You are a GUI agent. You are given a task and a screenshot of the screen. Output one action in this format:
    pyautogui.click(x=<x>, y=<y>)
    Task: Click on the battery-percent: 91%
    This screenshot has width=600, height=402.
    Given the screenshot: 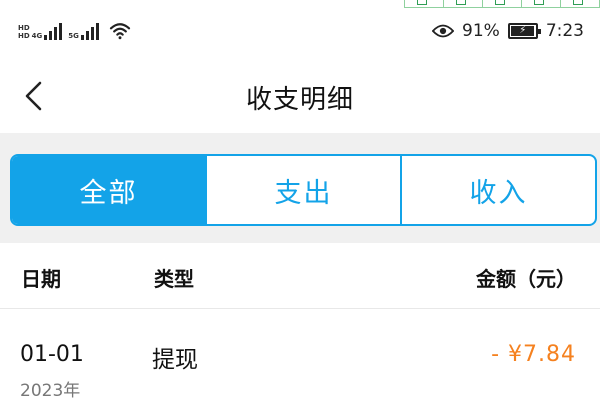 What is the action you would take?
    pyautogui.click(x=481, y=31)
    